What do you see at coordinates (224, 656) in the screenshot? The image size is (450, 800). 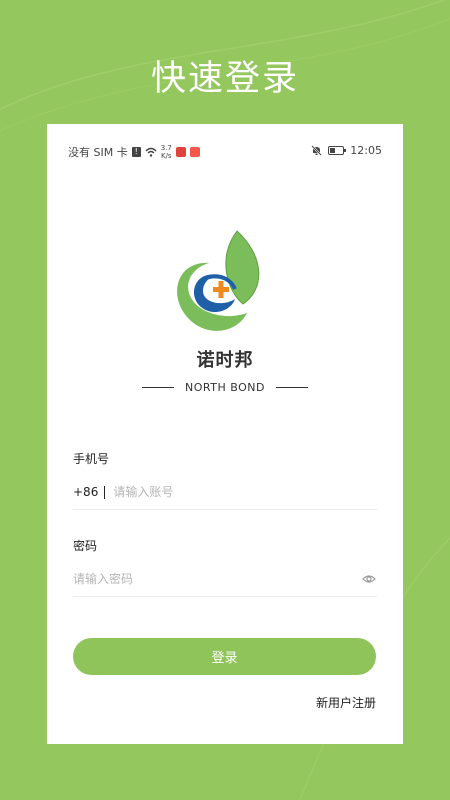 I see `login-button: 登录` at bounding box center [224, 656].